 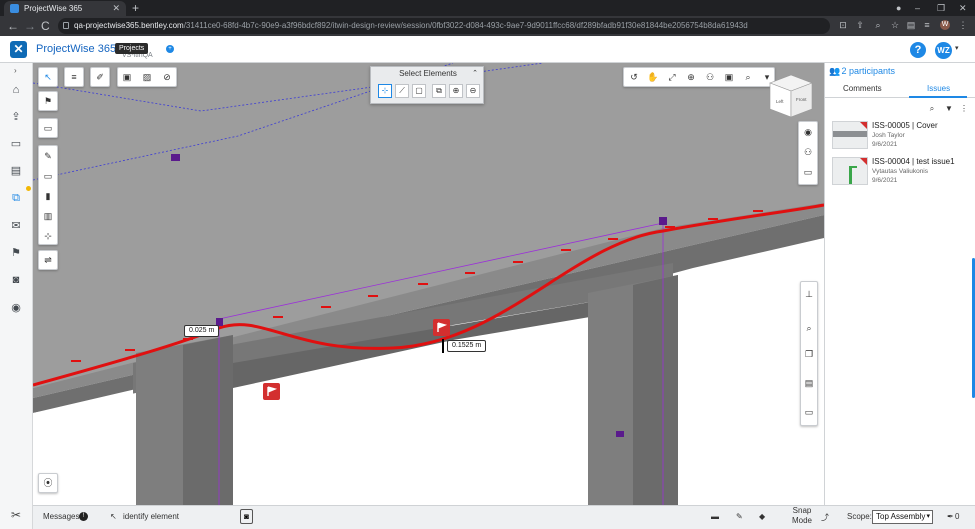 I want to click on isolate-icon: ▣, so click(x=127, y=77).